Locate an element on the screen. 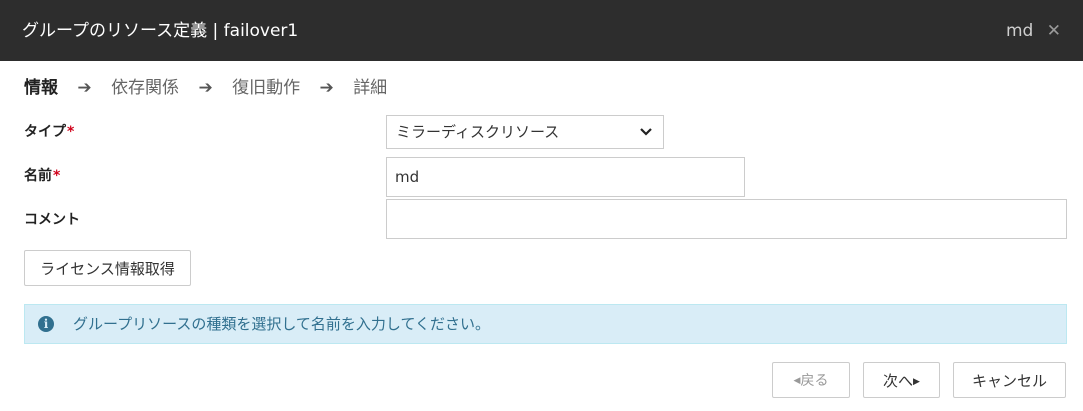  info-alert: i グループリソースの種類を選択して名前を入力してください。 is located at coordinates (545, 324).